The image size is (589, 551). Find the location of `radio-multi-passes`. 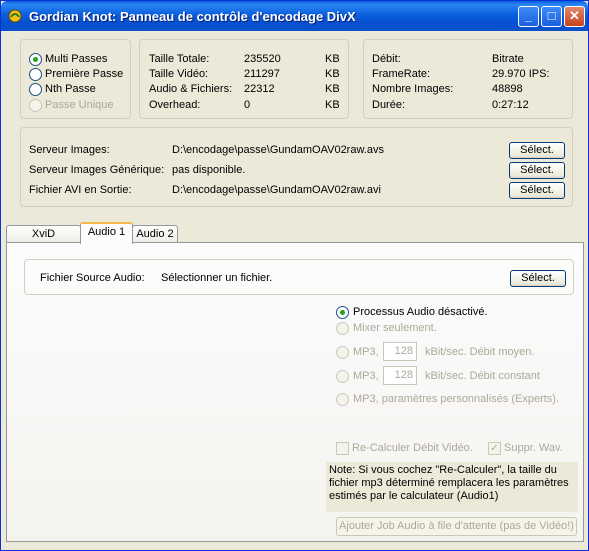

radio-multi-passes is located at coordinates (35, 59).